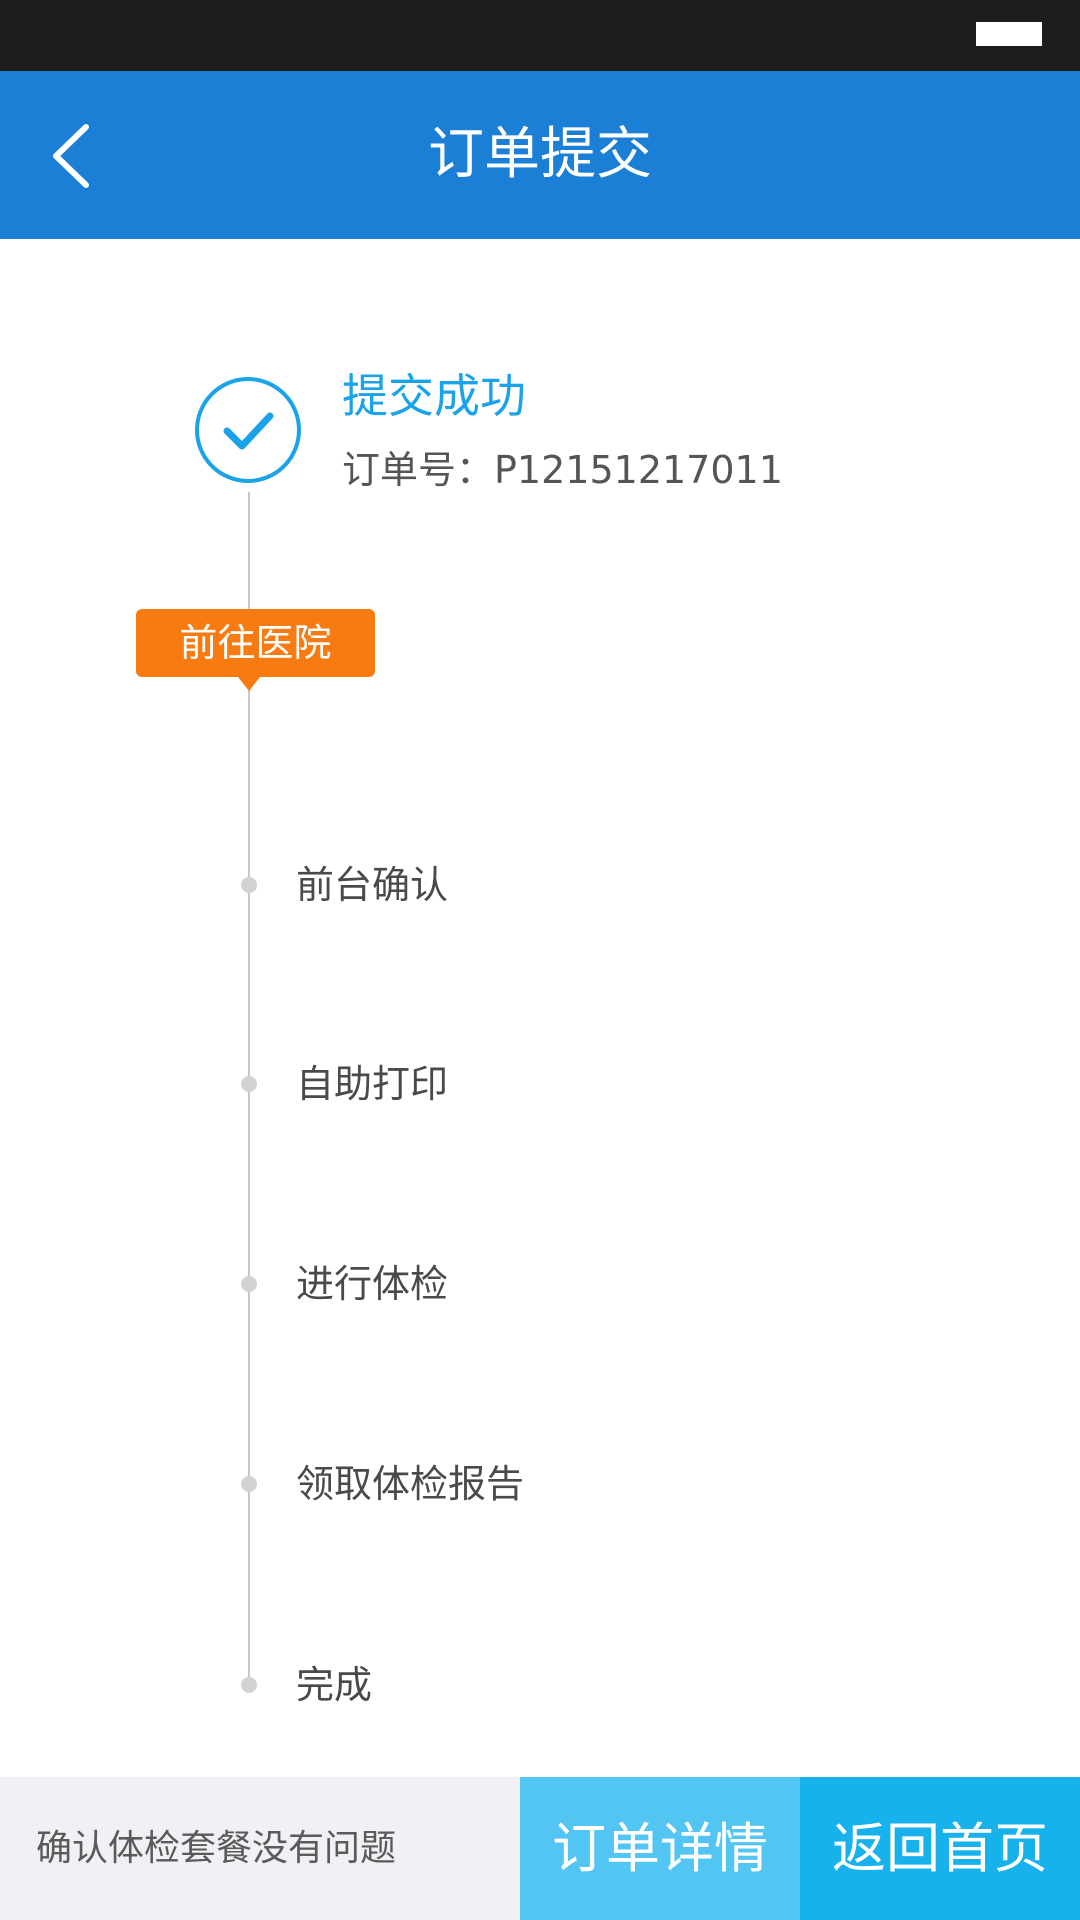 The image size is (1080, 1920). What do you see at coordinates (660, 1848) in the screenshot?
I see `order-detail-button: 订单详情` at bounding box center [660, 1848].